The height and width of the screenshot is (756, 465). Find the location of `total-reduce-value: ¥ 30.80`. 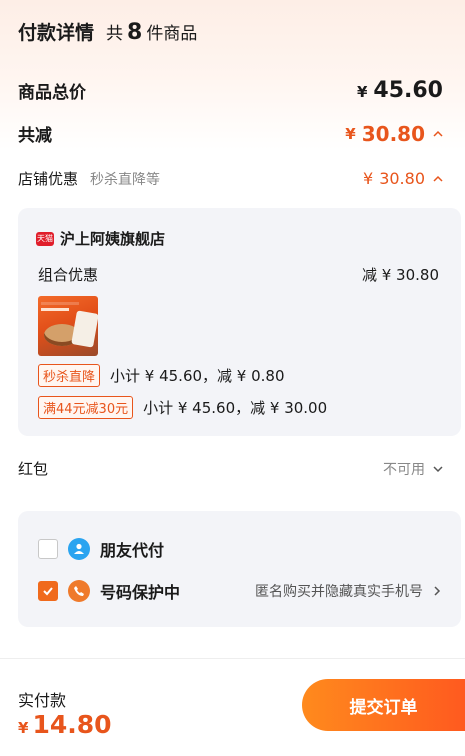

total-reduce-value: ¥ 30.80 is located at coordinates (394, 134).